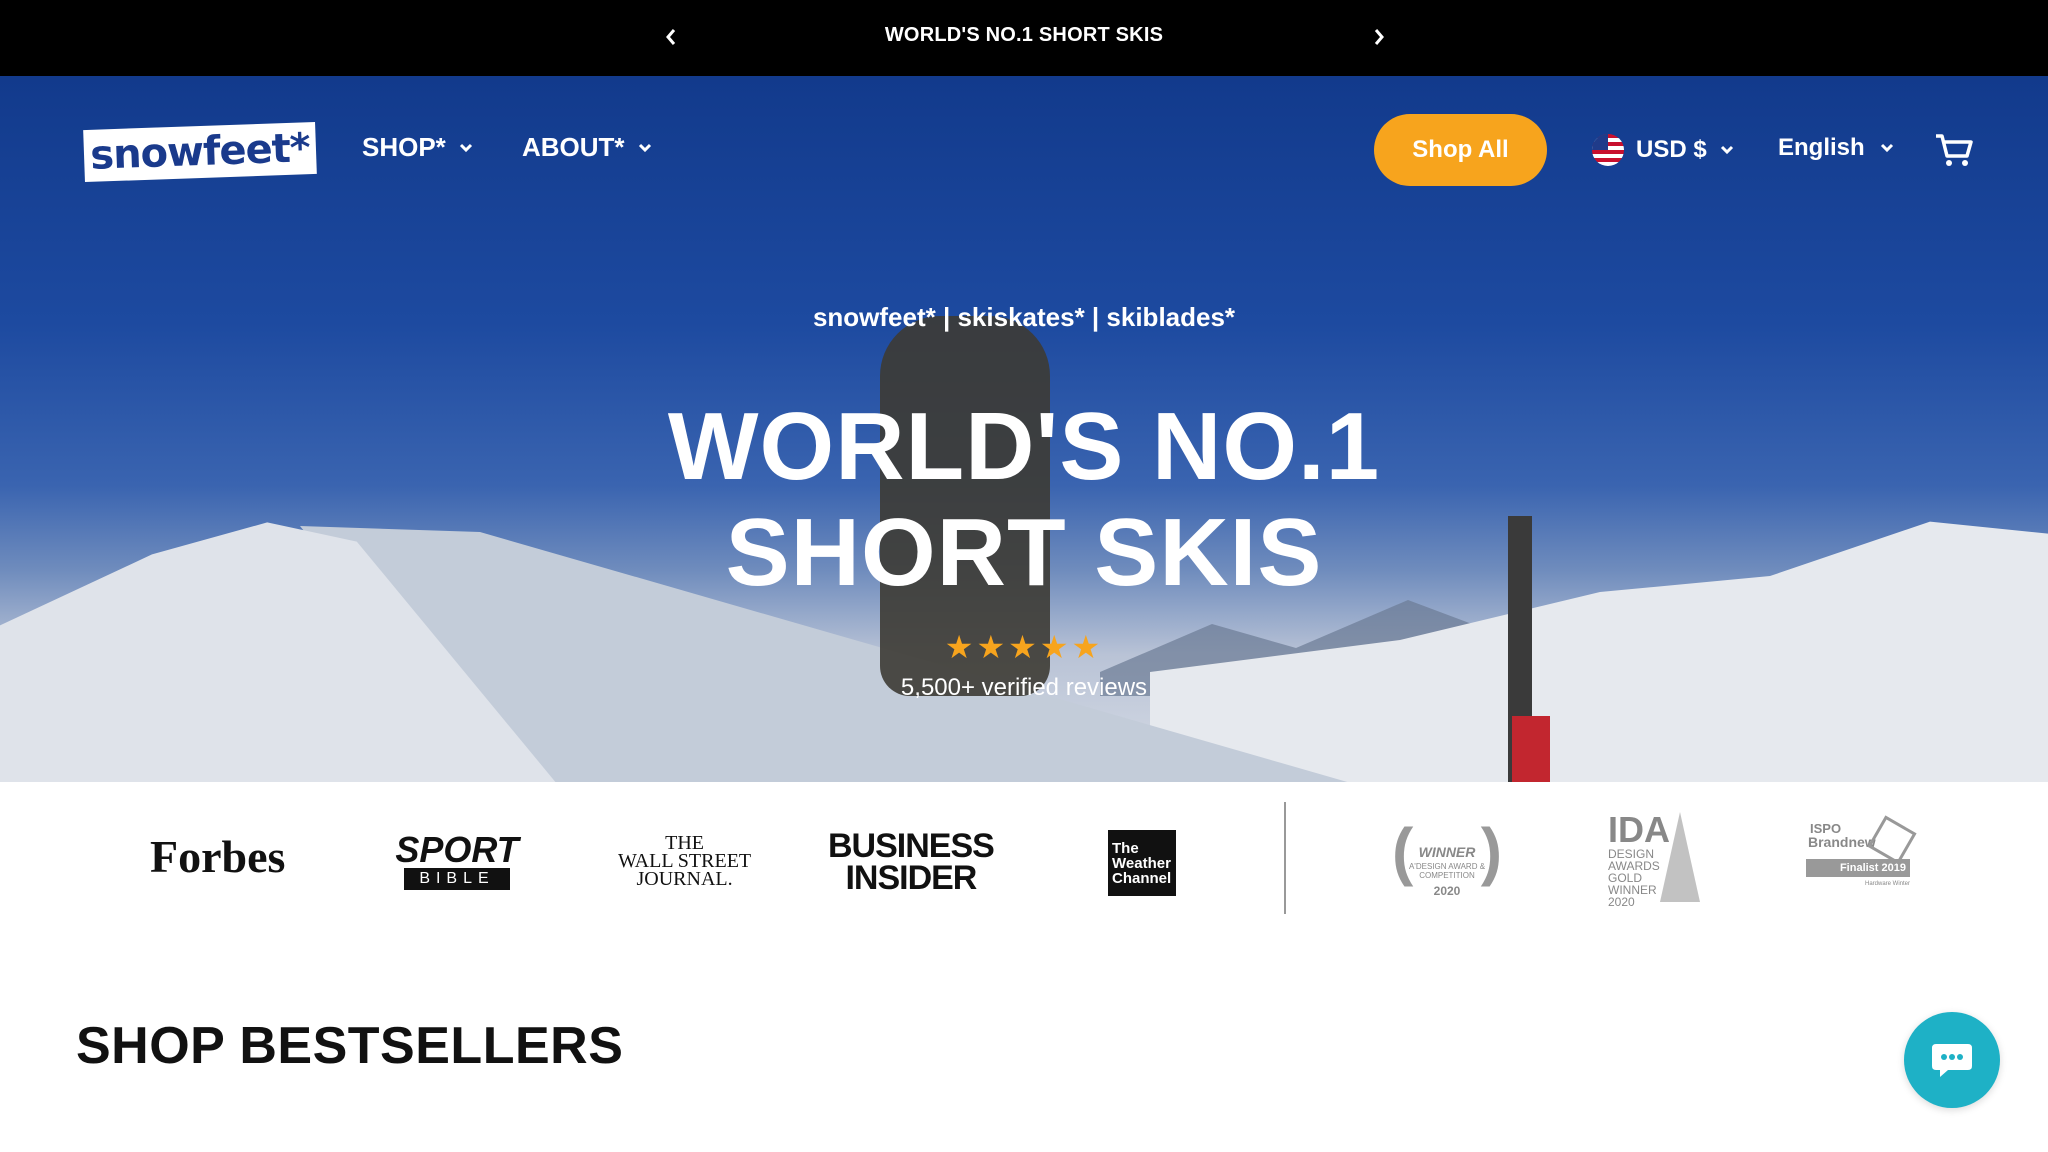  I want to click on weather-channel-logo: The Weather Channel, so click(1142, 863).